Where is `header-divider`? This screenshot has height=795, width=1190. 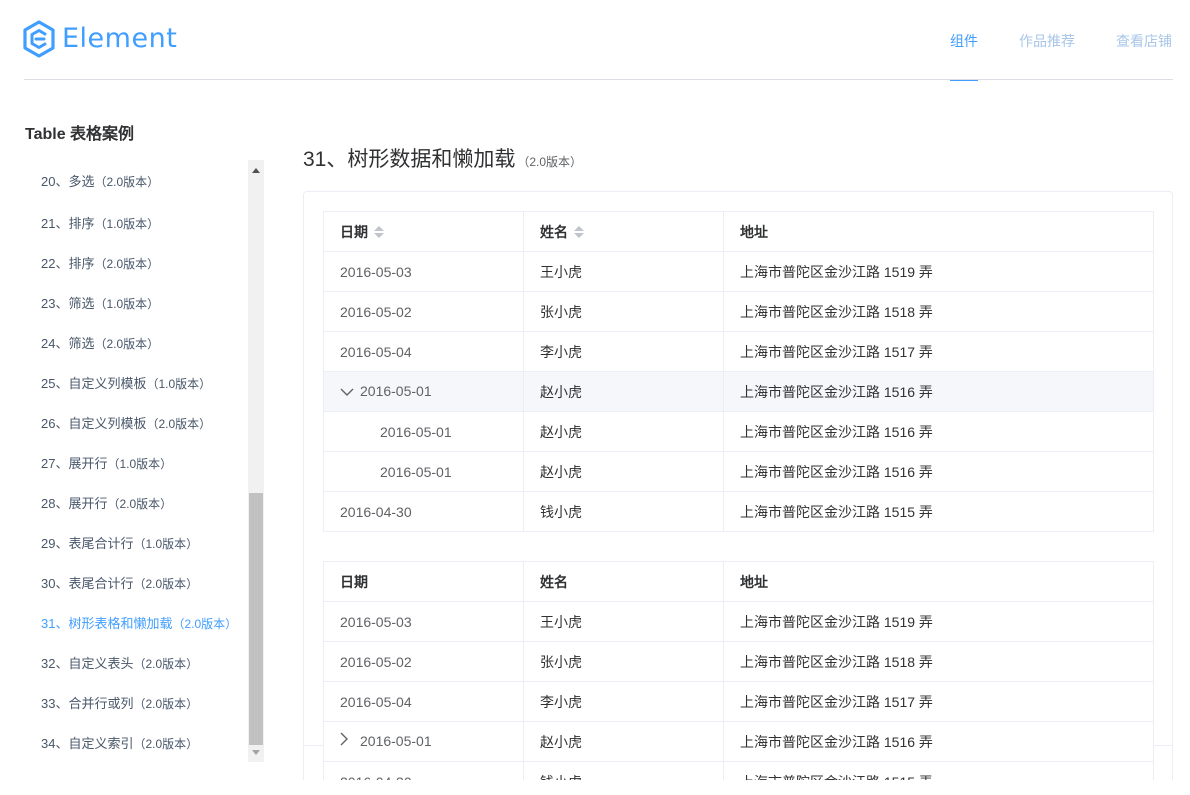
header-divider is located at coordinates (598, 79).